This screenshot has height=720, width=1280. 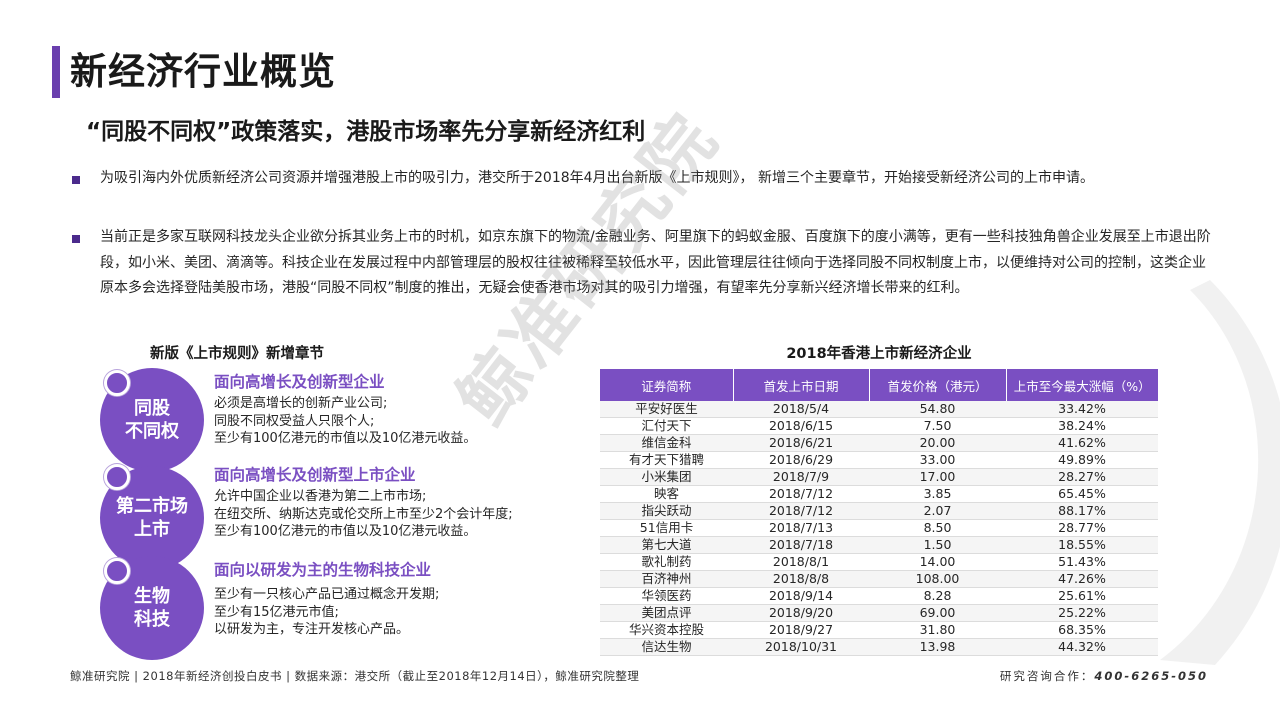 I want to click on table-cell: 2.07, so click(x=937, y=511).